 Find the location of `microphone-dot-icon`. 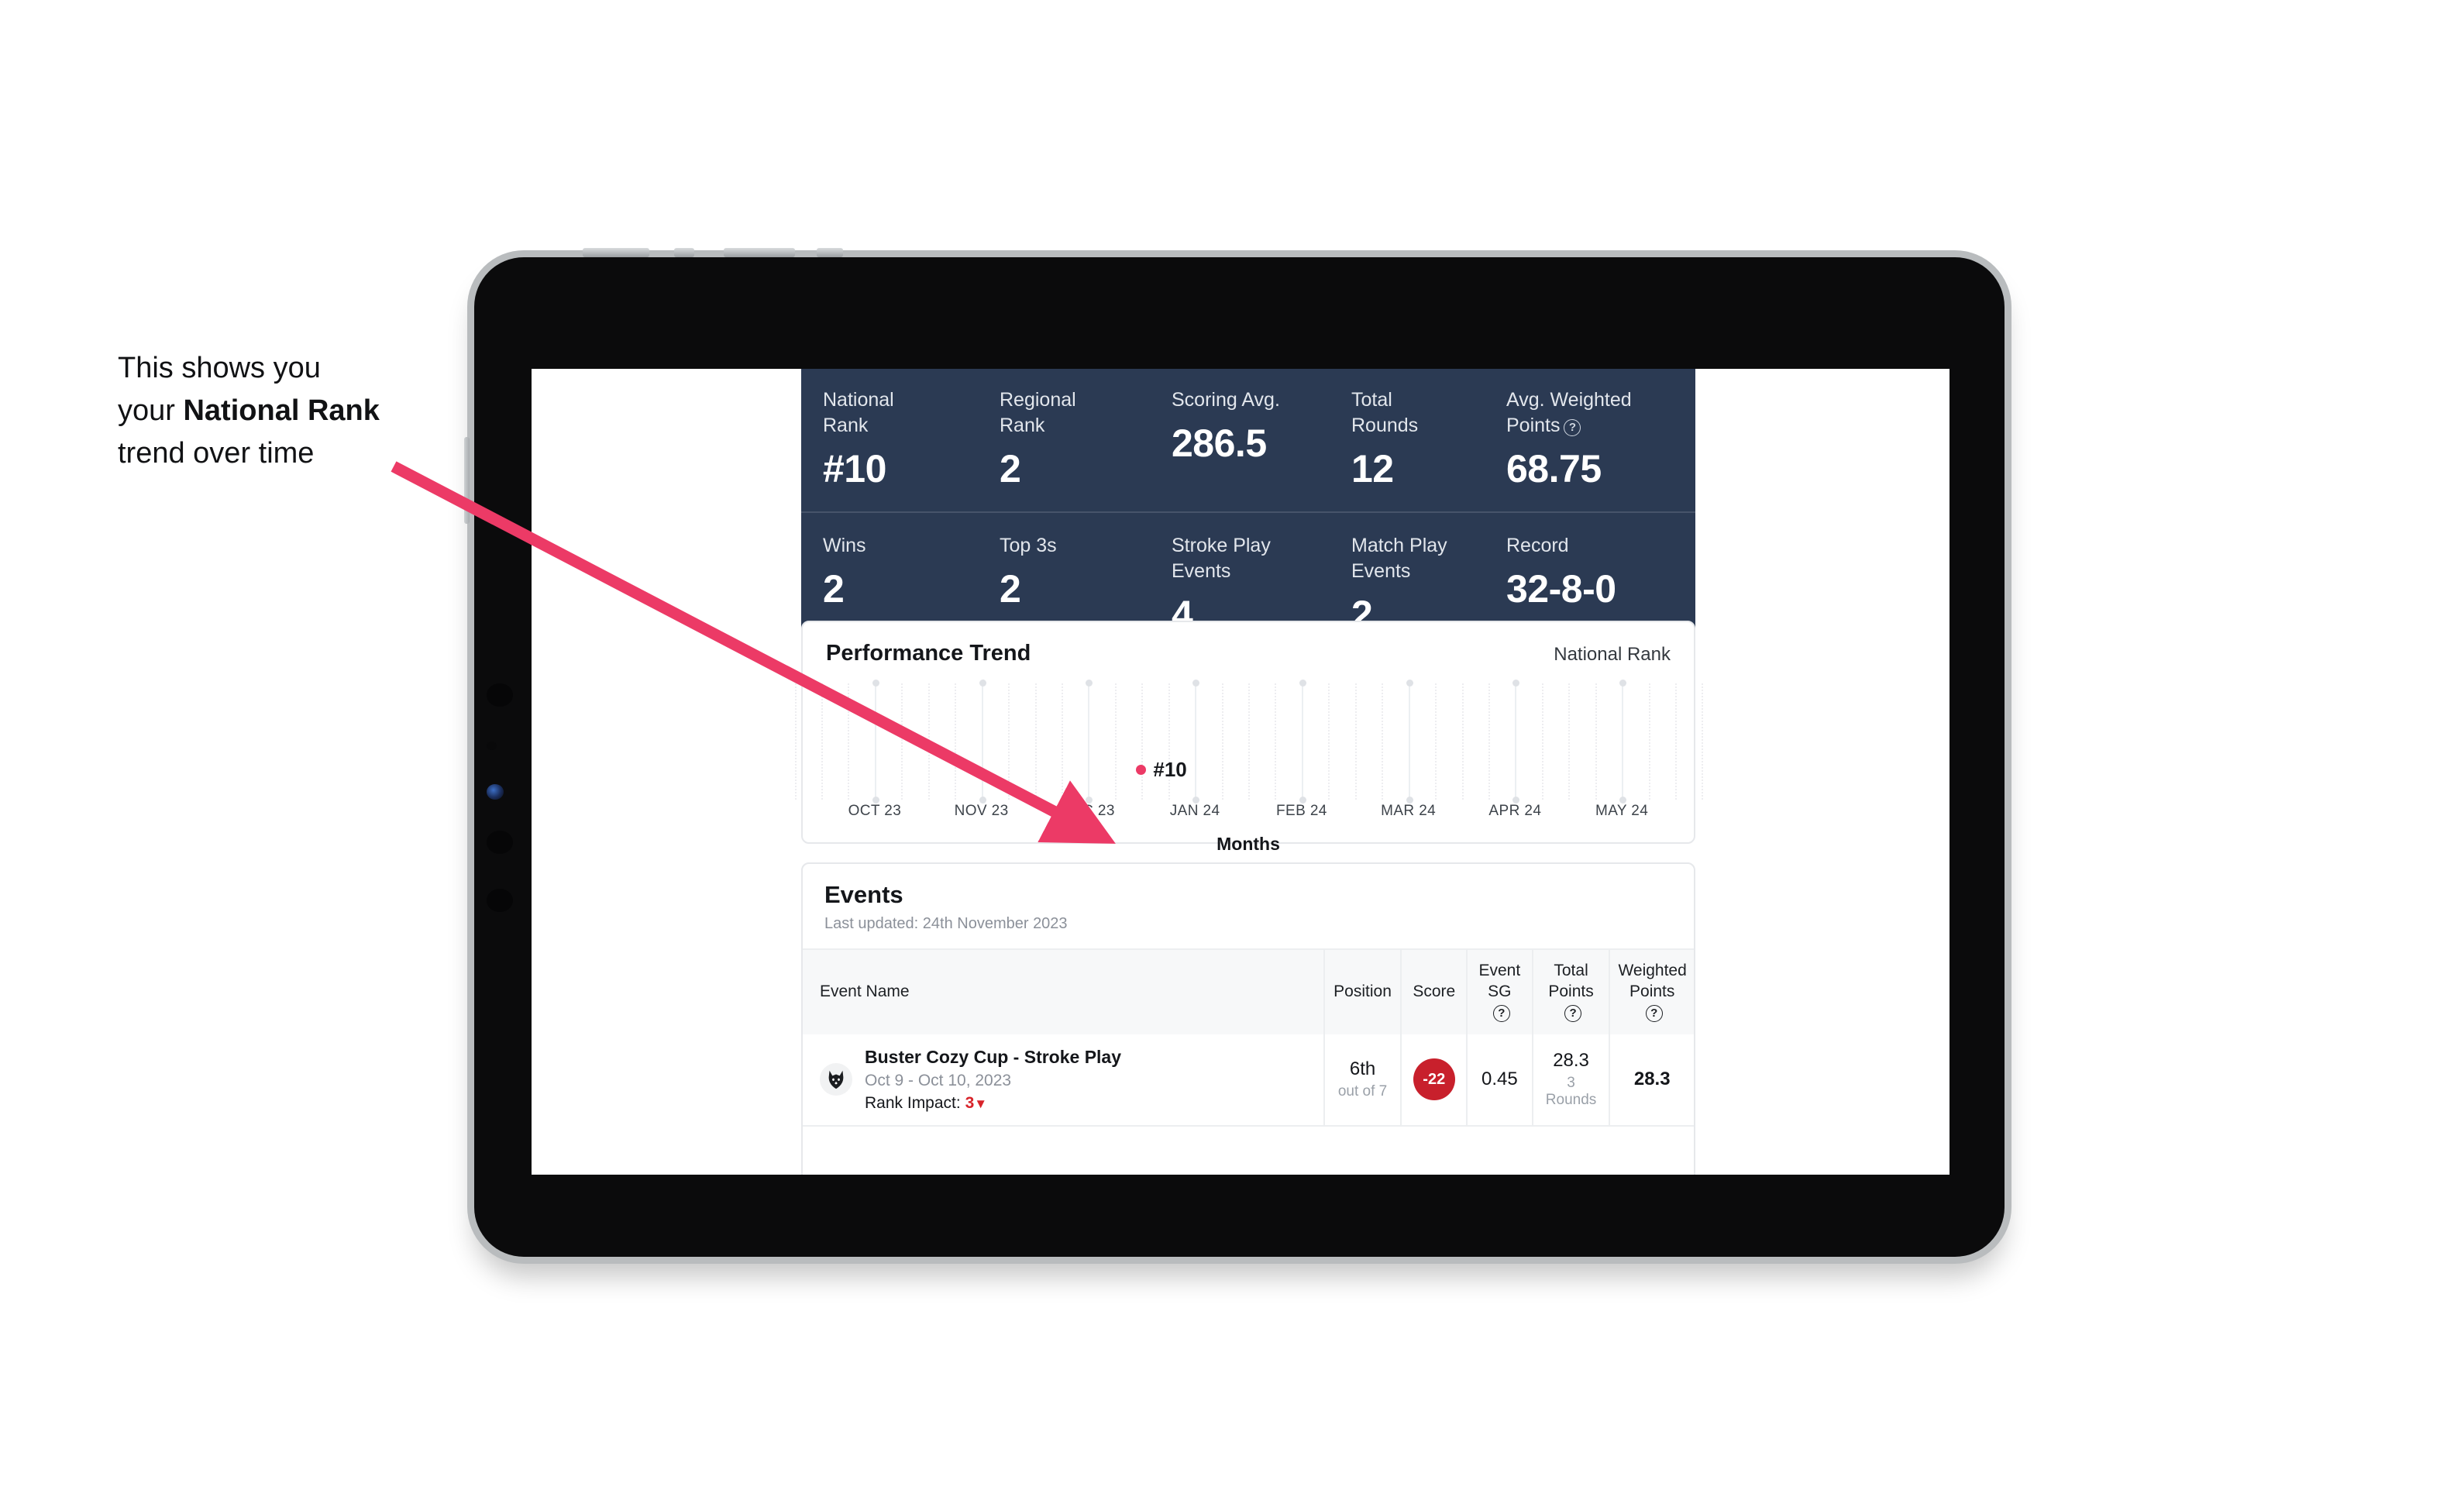

microphone-dot-icon is located at coordinates (492, 746).